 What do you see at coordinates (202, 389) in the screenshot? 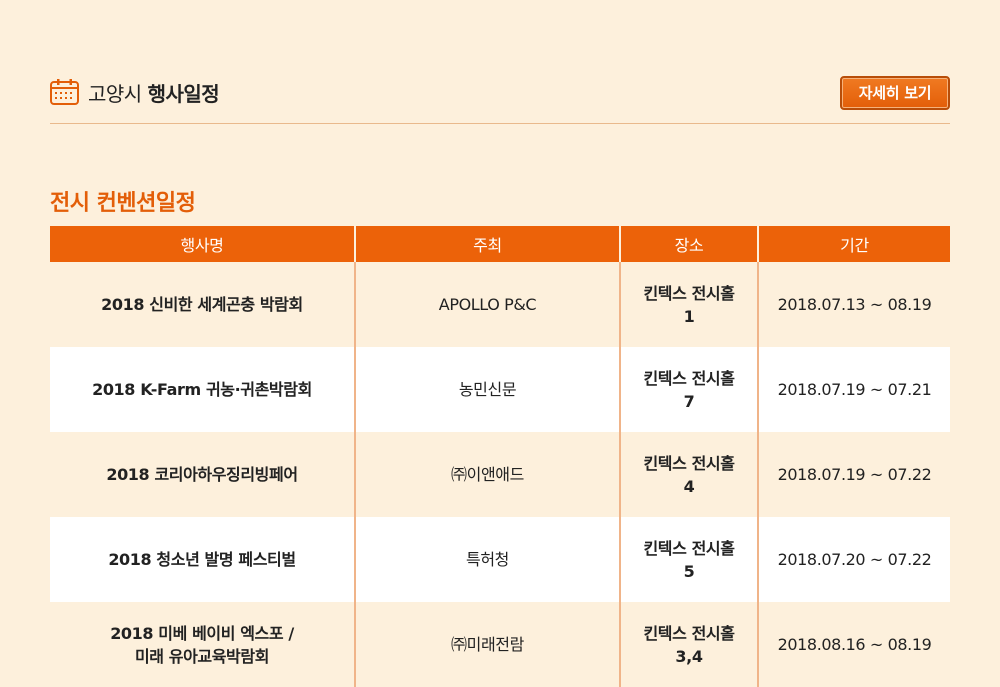
I see `event-name-cell: 2018 K-Farm 귀농·귀촌박람회` at bounding box center [202, 389].